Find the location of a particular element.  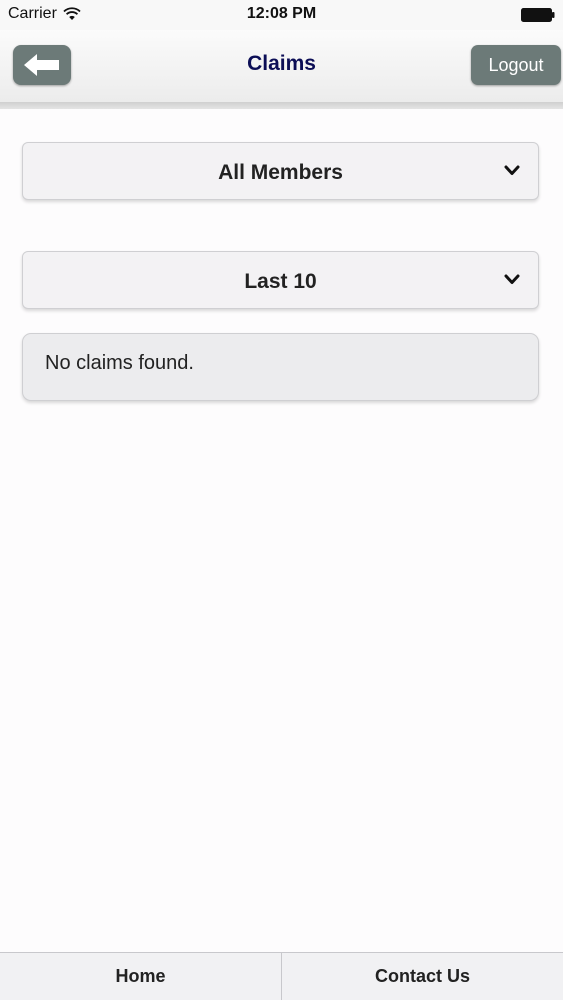

no-claims-message: No claims found. is located at coordinates (119, 363).